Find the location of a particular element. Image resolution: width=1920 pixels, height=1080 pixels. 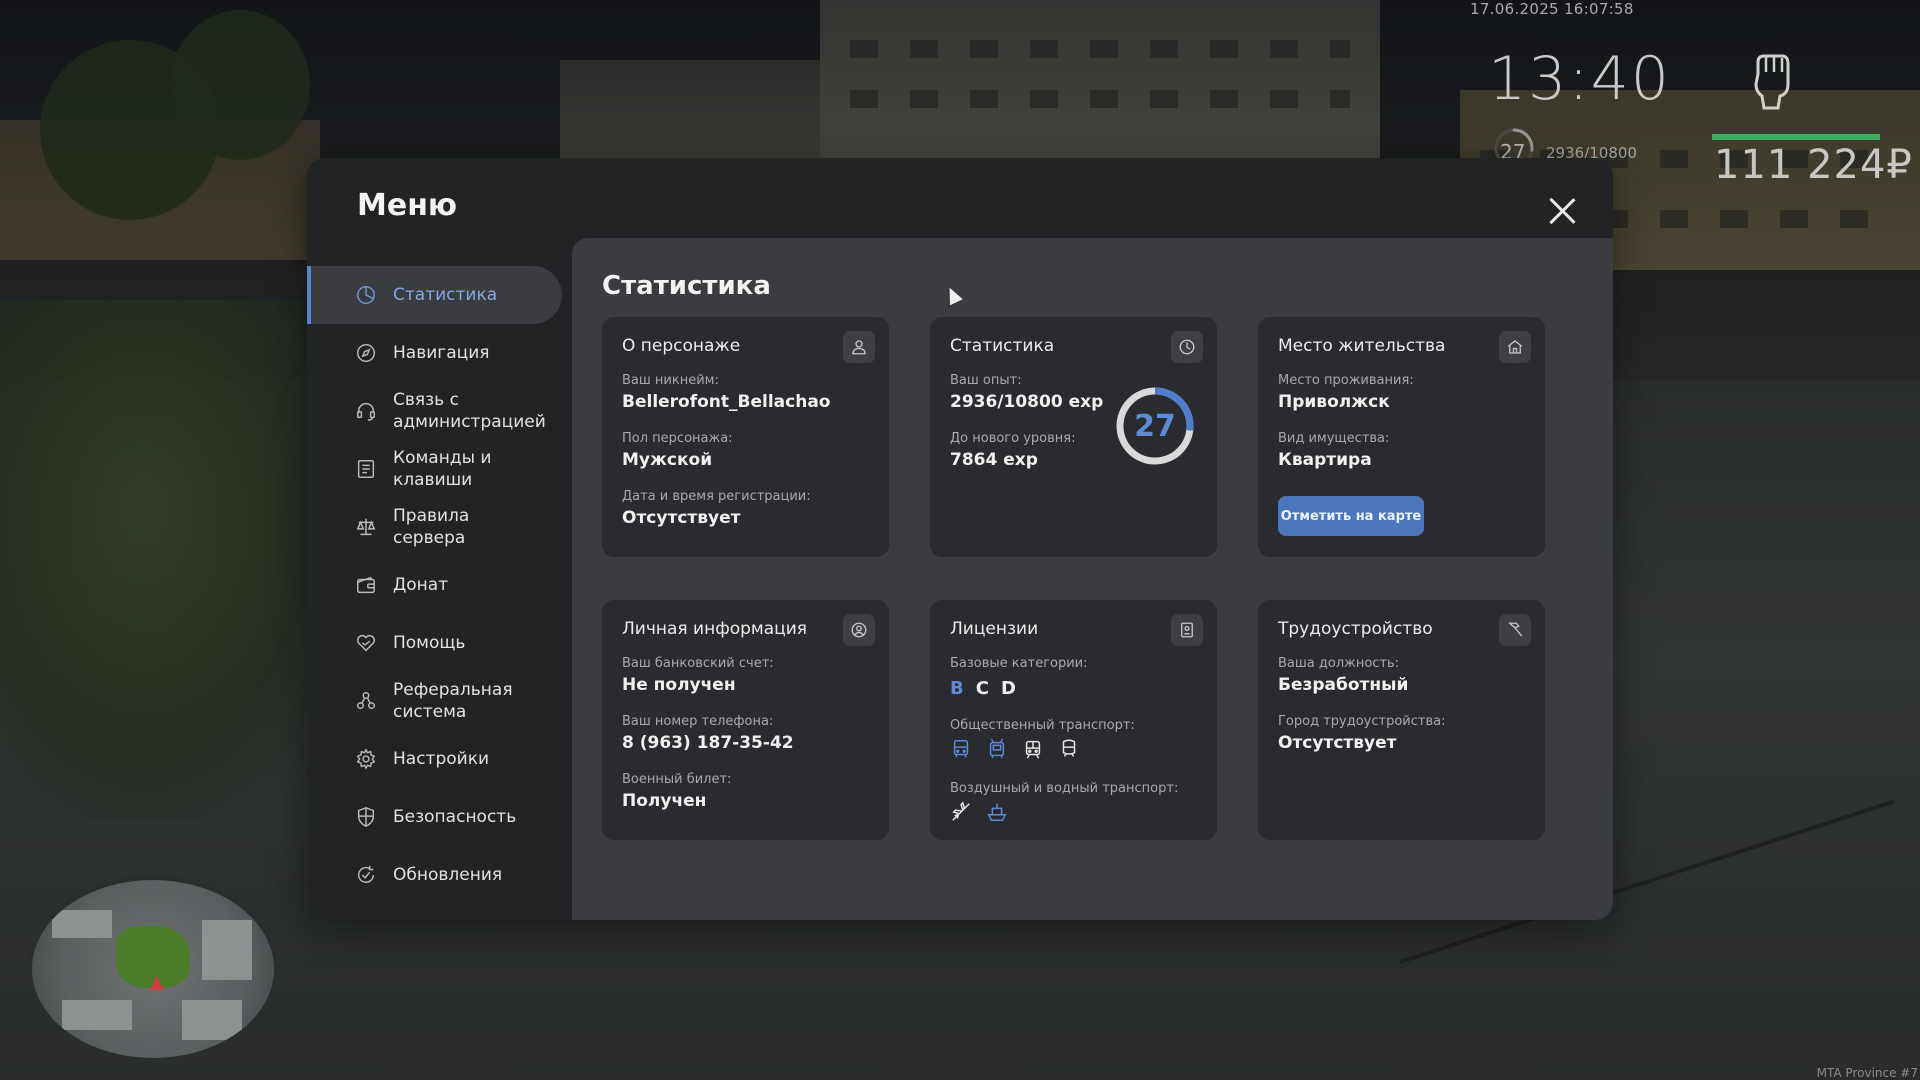

sidebar-item-navigation: Навигация is located at coordinates (435, 353).